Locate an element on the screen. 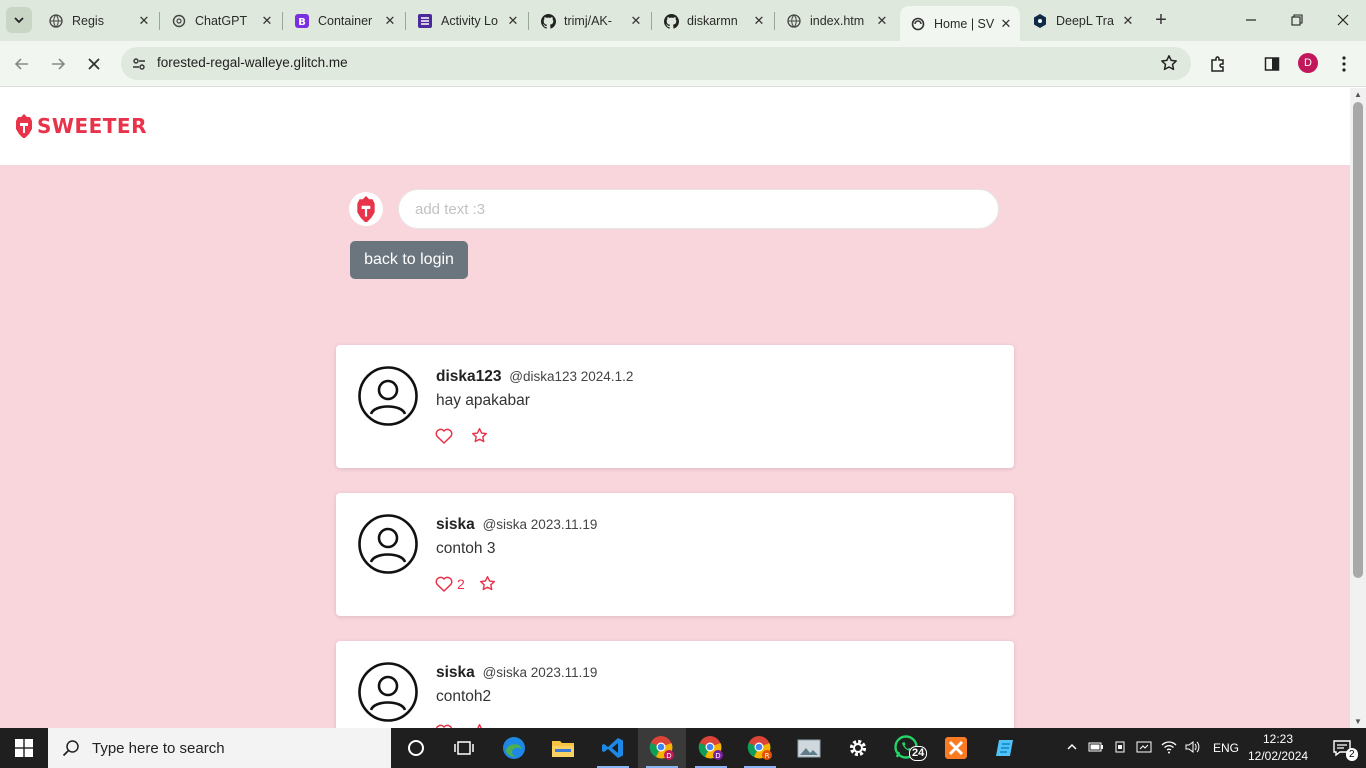  scroll-up-arrow-icon: ▲ is located at coordinates (1358, 94).